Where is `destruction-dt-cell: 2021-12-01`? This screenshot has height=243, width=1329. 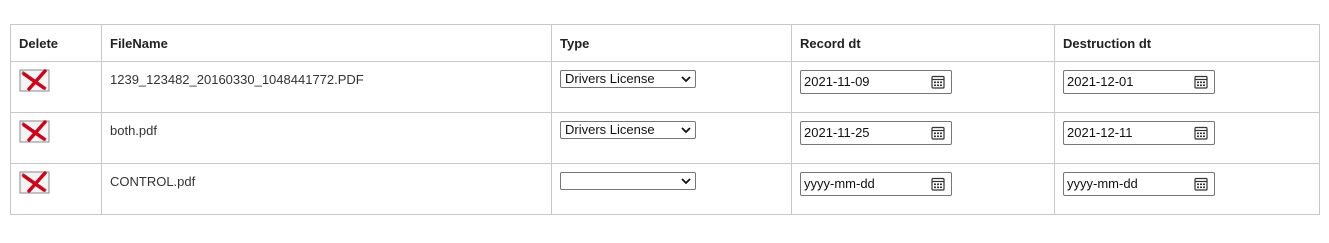 destruction-dt-cell: 2021-12-01 is located at coordinates (1187, 87).